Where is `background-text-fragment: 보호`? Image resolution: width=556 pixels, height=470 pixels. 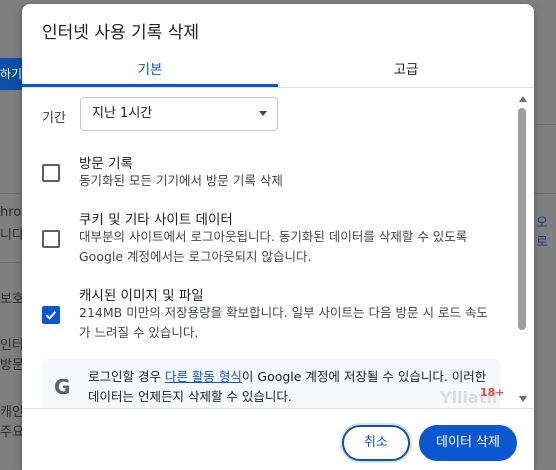 background-text-fragment: 보호 is located at coordinates (12, 299).